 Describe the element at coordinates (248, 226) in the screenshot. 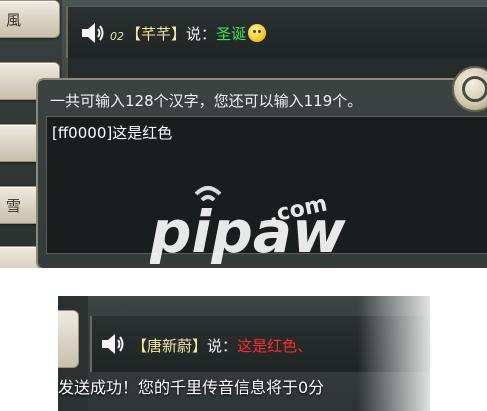

I see `pipaw-watermark: pipaw .com` at that location.